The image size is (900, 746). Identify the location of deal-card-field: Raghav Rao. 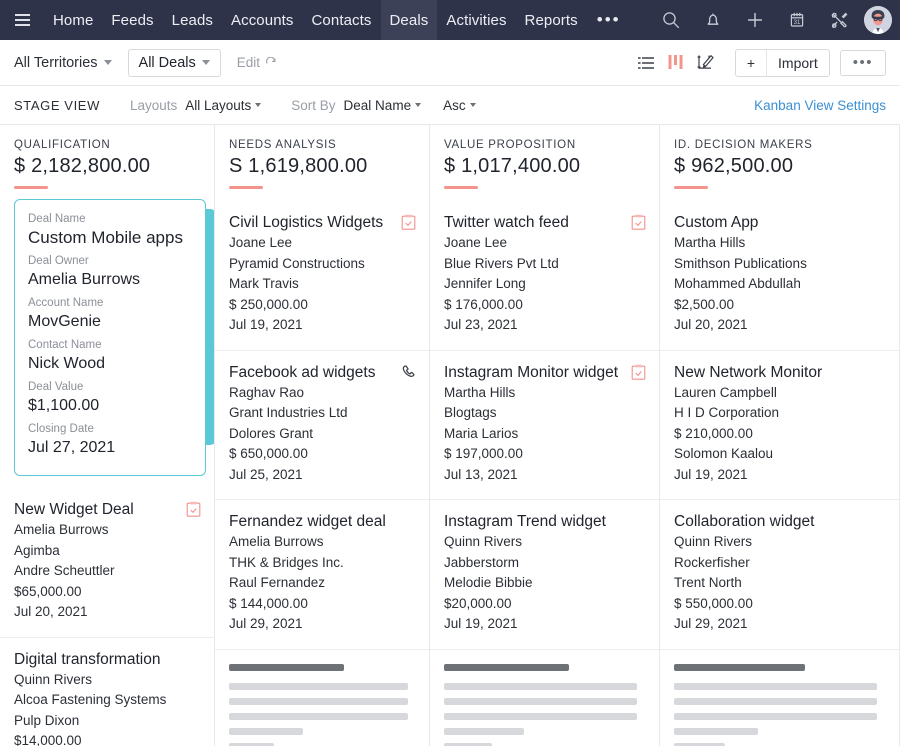
(267, 392).